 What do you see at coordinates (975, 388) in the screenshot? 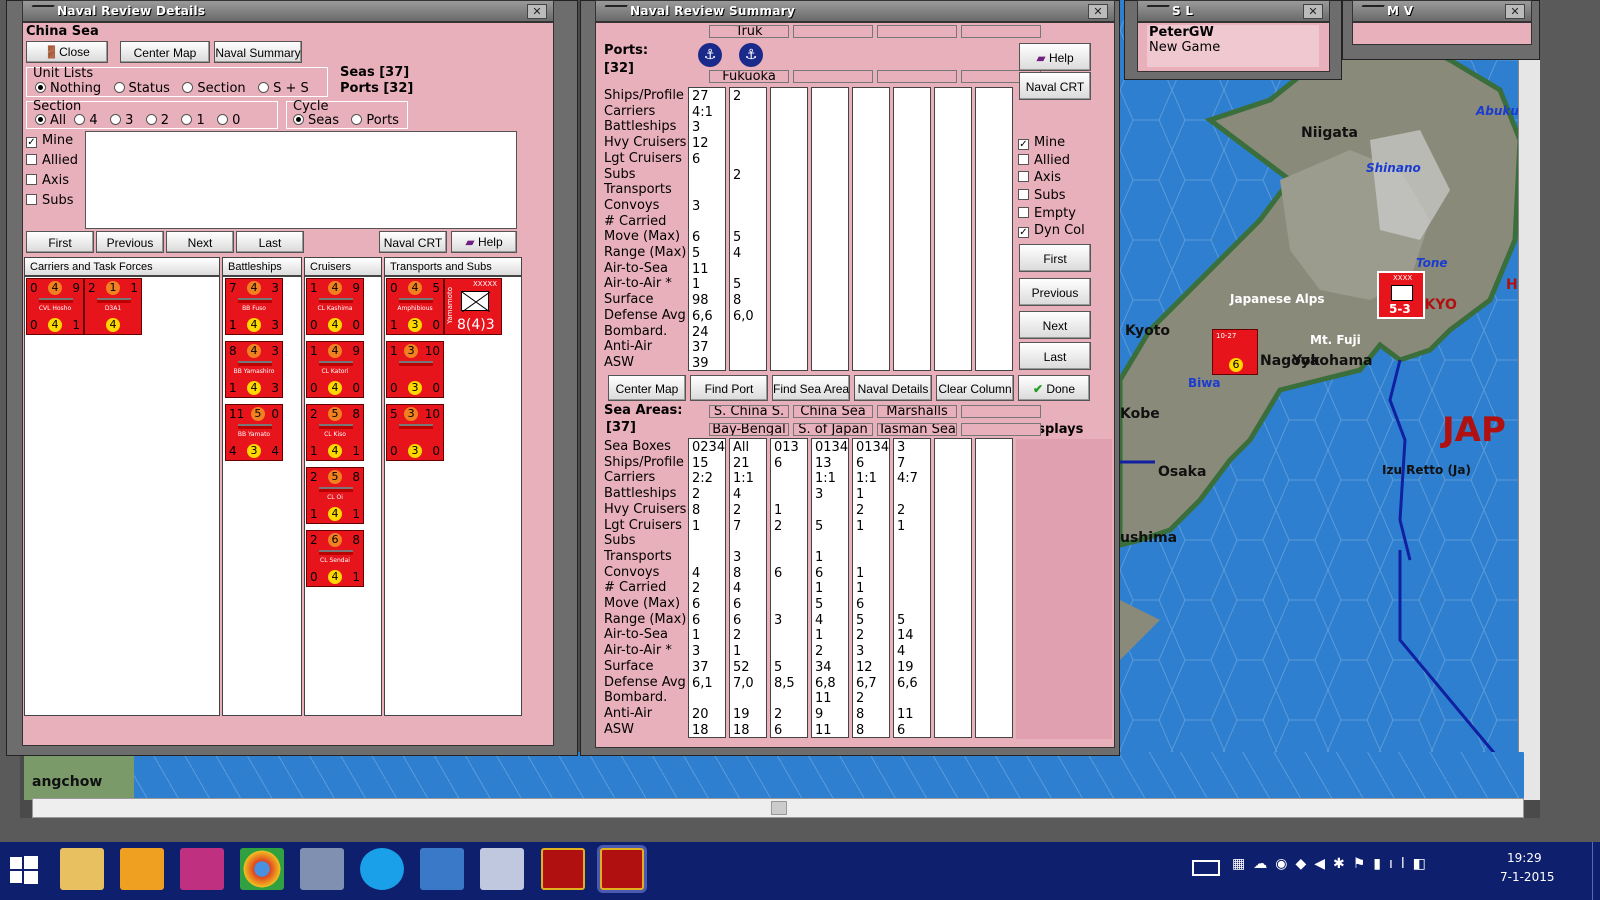
I see `clear-column-button: Clear Column` at bounding box center [975, 388].